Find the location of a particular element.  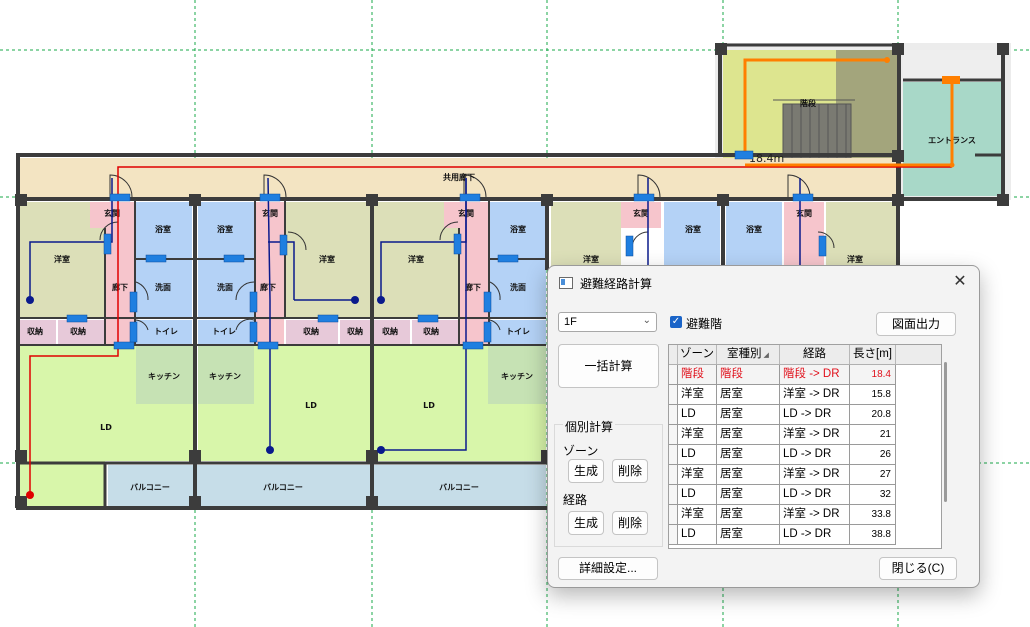

table-row: 洋室 居室 洋室 -> DR 21 is located at coordinates (805, 435).